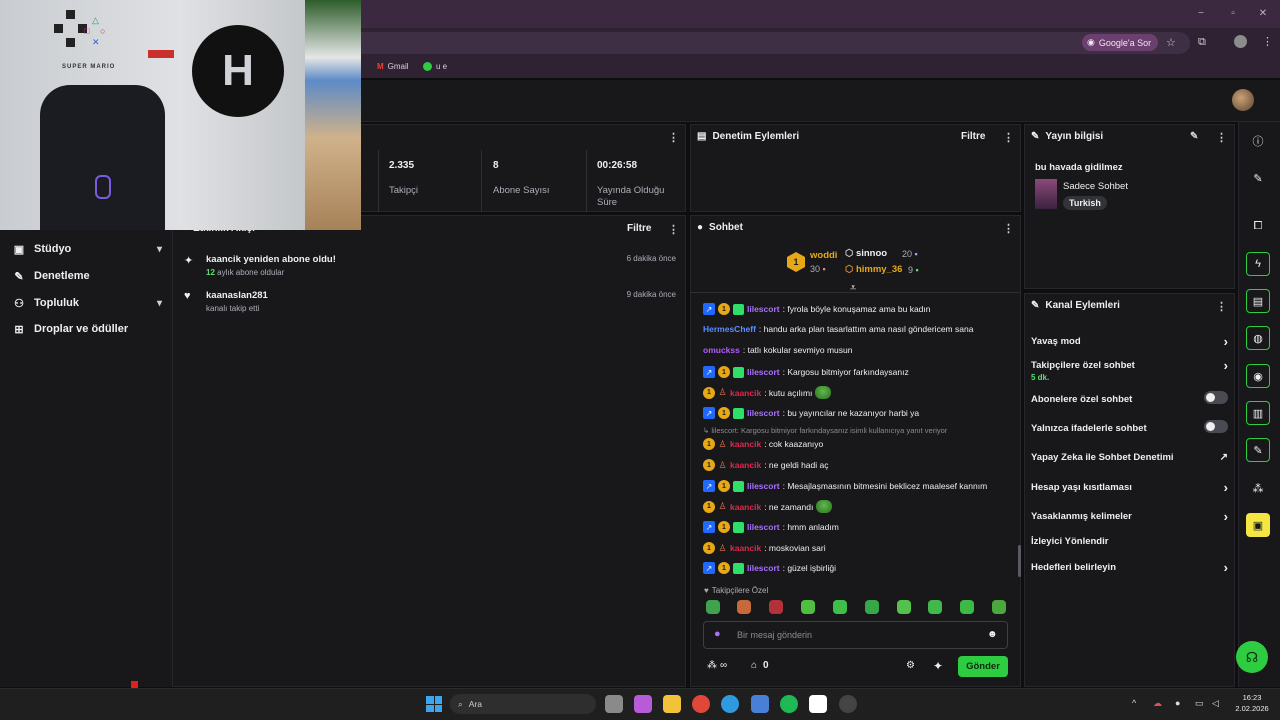 The width and height of the screenshot is (1280, 720). Describe the element at coordinates (858, 444) in the screenshot. I see `chat-message: 1 ♙ kaancik: cok kaazanıyo` at that location.